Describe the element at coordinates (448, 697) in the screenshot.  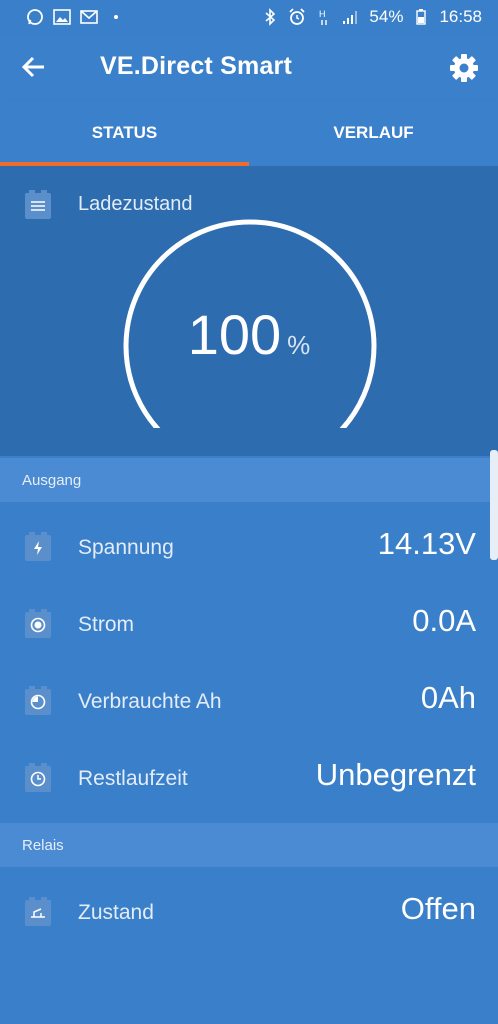
I see `row-value: 0Ah` at that location.